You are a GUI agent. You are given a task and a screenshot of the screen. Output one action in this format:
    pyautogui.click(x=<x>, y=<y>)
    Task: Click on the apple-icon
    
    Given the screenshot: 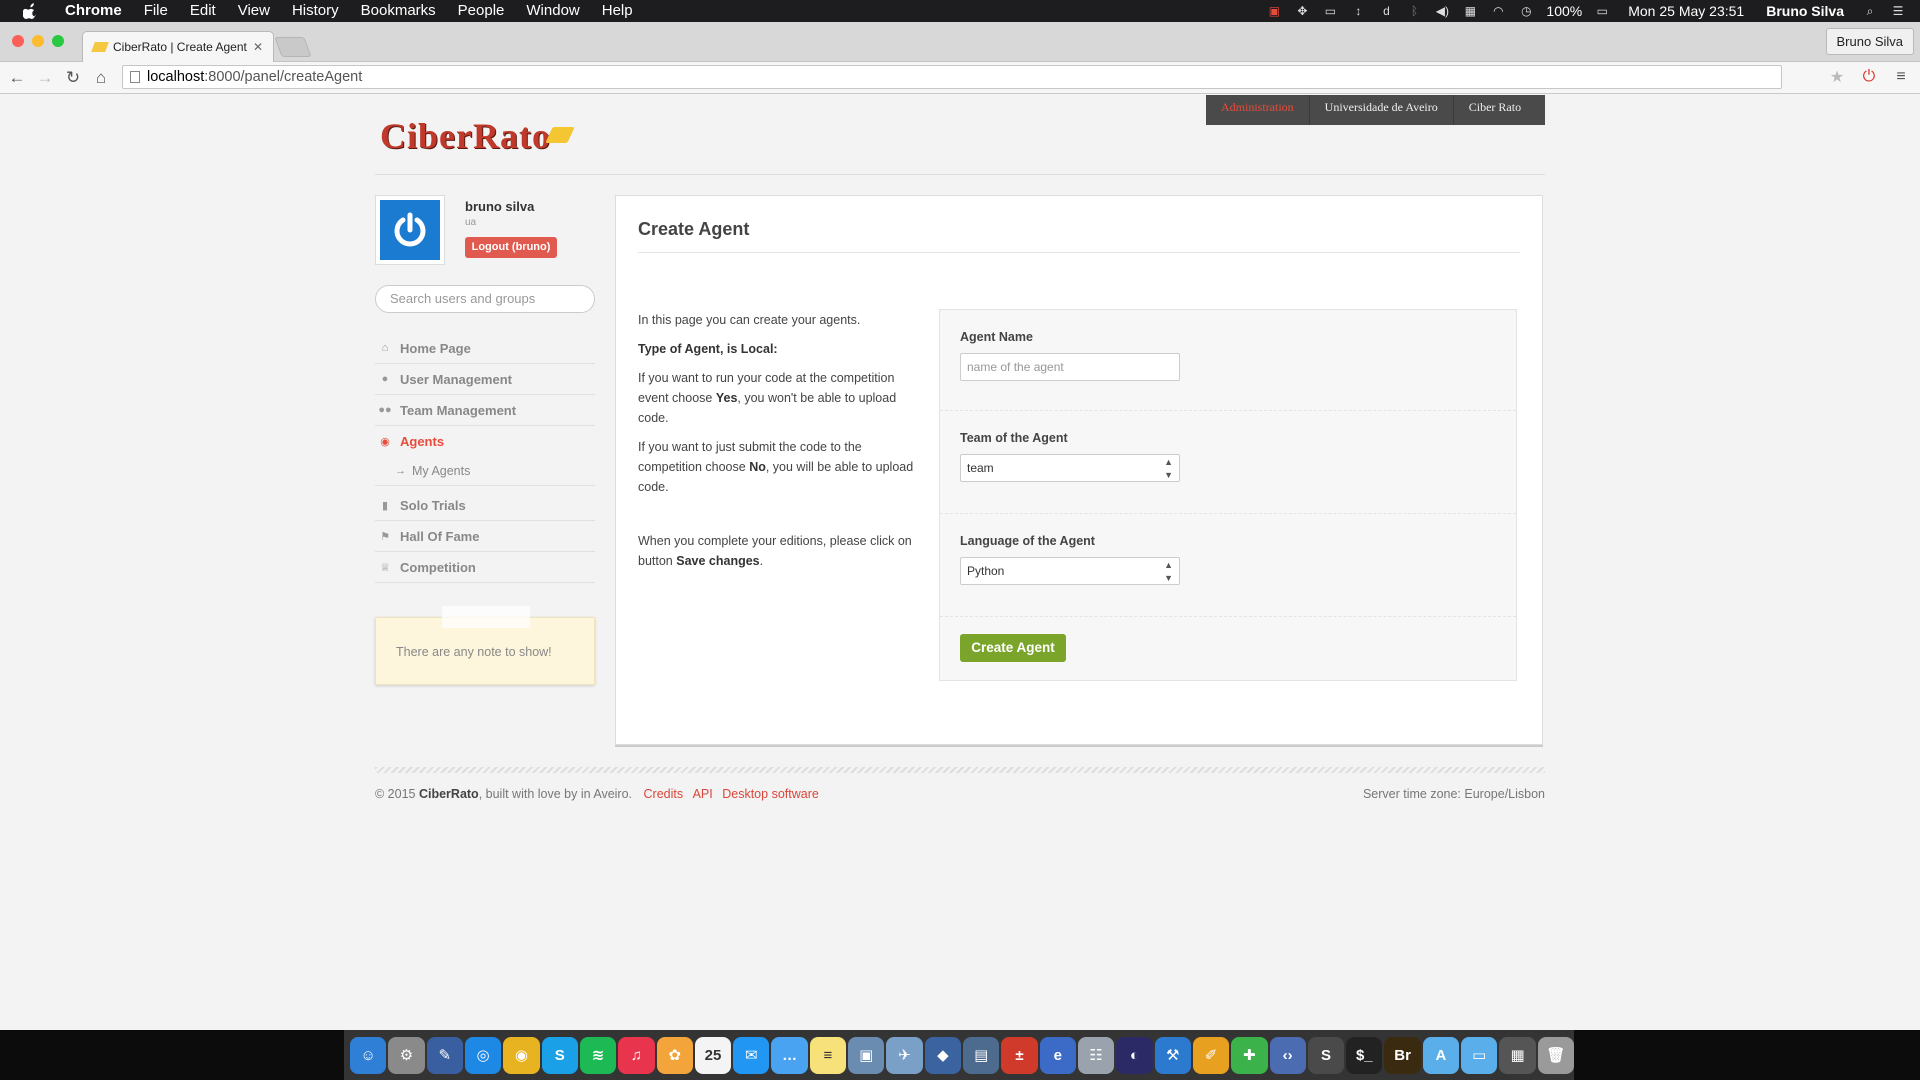 What is the action you would take?
    pyautogui.click(x=30, y=11)
    